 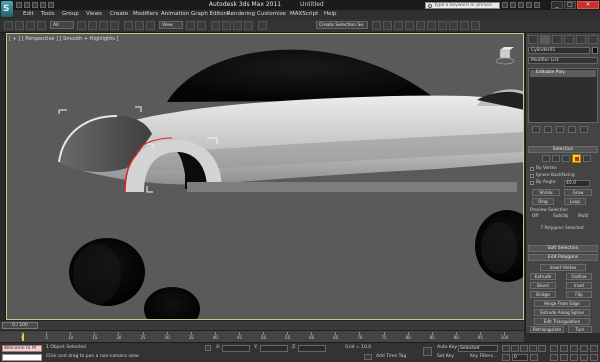 I want to click on polygon-mode-icon, so click(x=576, y=158).